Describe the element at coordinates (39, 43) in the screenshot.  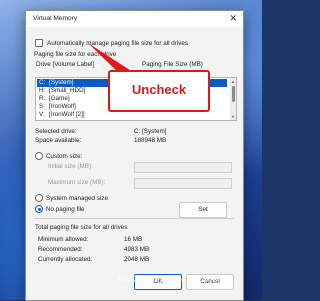
I see `auto-manage-checkbox` at that location.